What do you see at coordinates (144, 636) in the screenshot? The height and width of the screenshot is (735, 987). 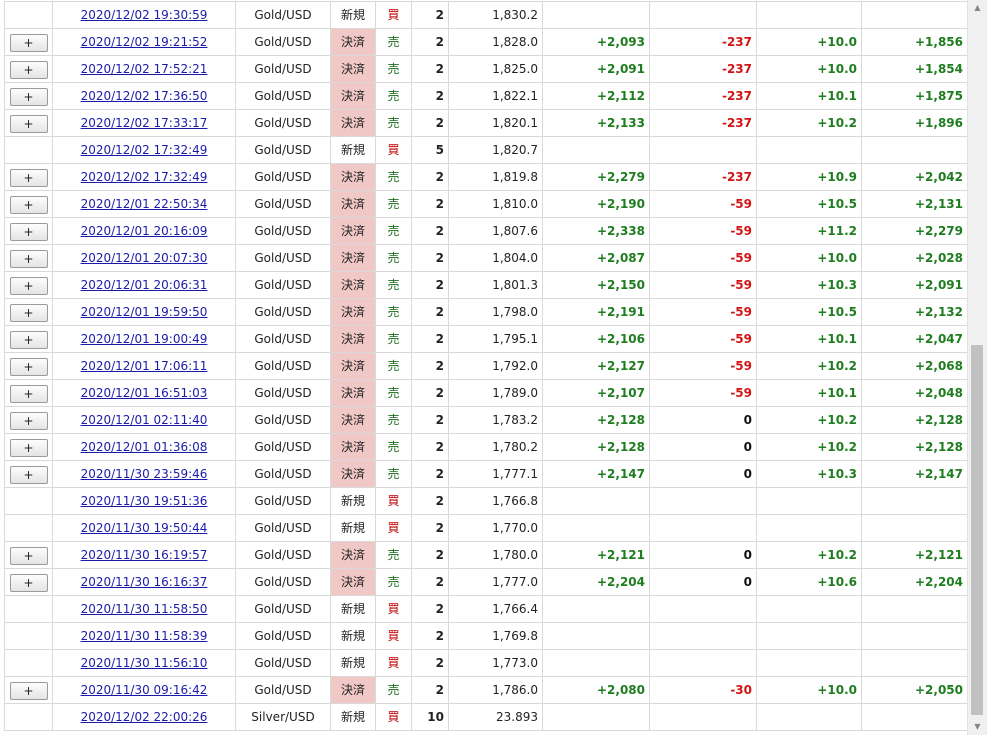 I see `trade-time-link: 2020/11/30 11:58:39` at bounding box center [144, 636].